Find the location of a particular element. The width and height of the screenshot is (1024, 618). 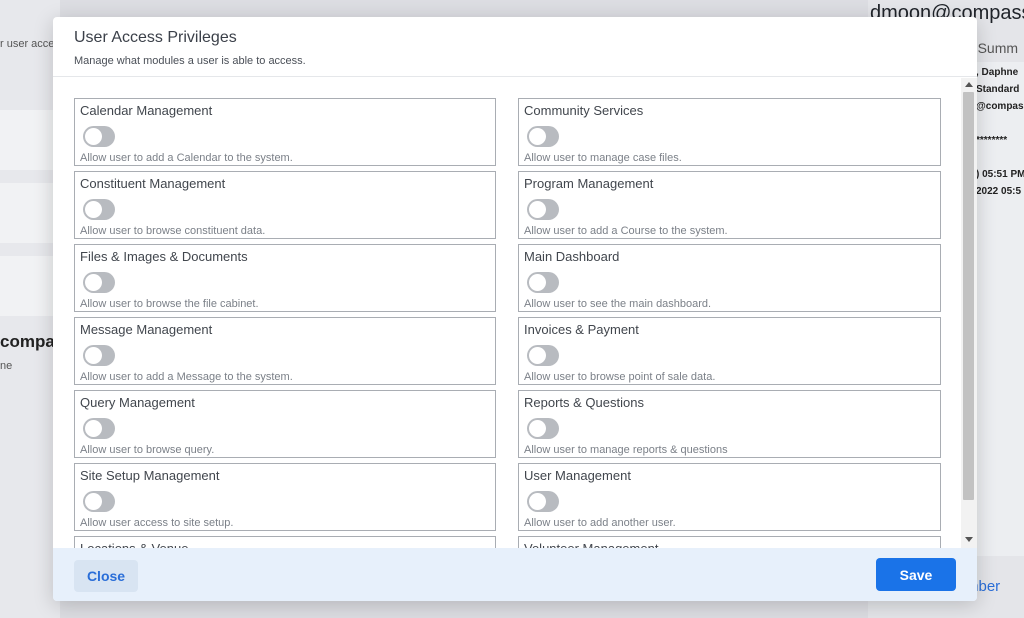

background-left-subtext: ne is located at coordinates (6, 366).